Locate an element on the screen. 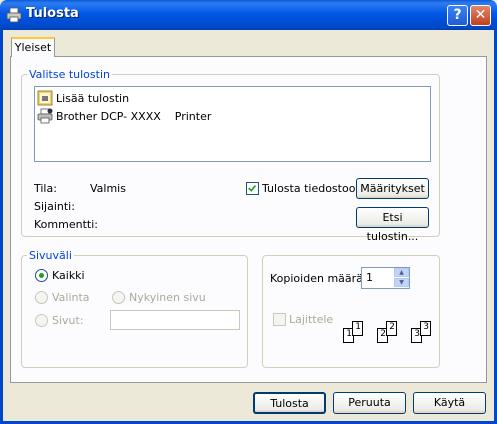 The width and height of the screenshot is (497, 424). help-button: ? is located at coordinates (457, 15).